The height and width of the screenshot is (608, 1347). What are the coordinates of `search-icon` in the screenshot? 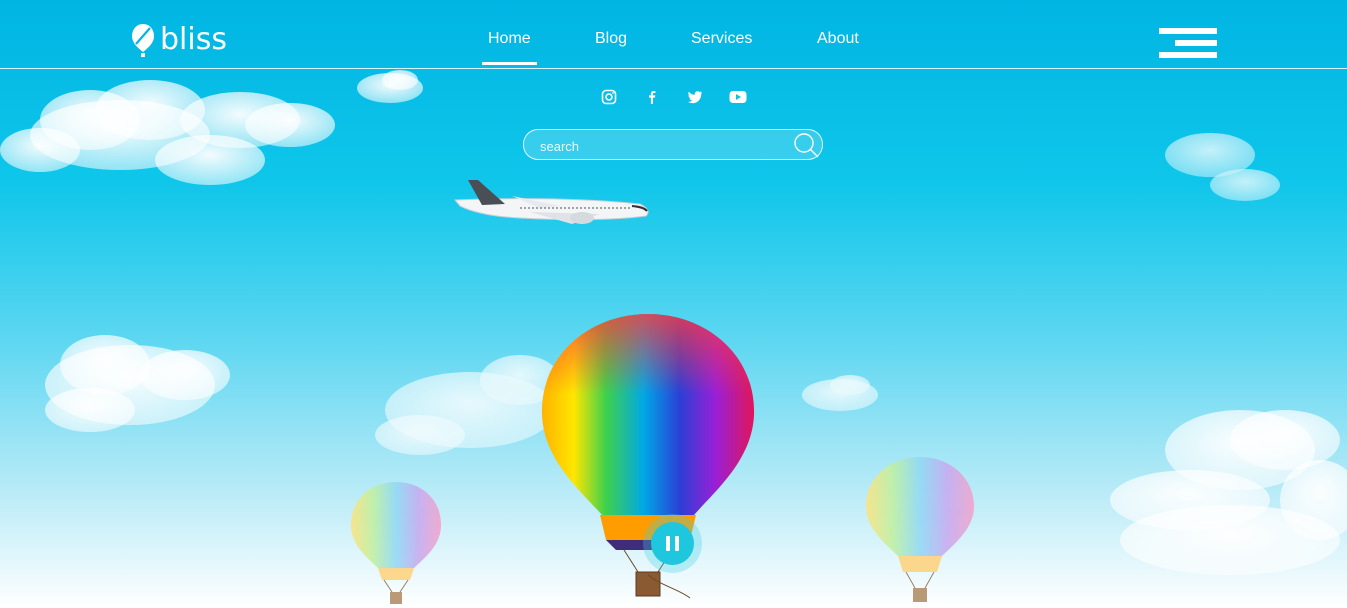 It's located at (806, 145).